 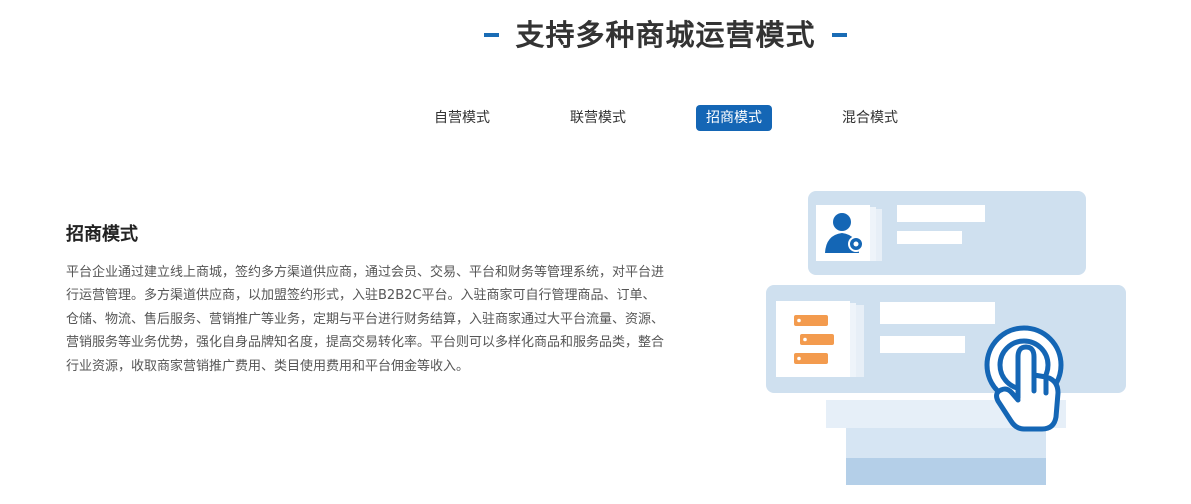 I want to click on stand-base, so click(x=946, y=471).